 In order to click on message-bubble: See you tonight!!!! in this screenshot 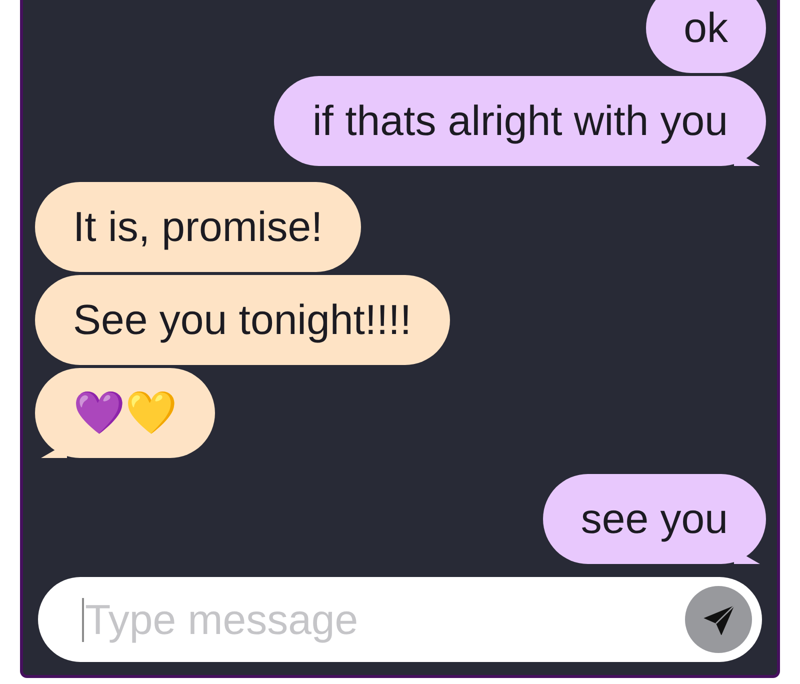, I will do `click(242, 320)`.